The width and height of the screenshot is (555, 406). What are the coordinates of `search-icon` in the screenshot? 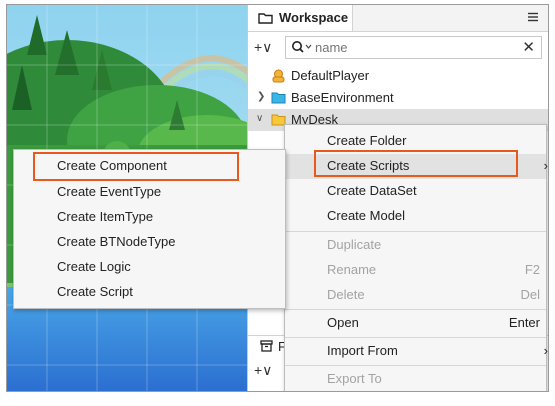 It's located at (302, 48).